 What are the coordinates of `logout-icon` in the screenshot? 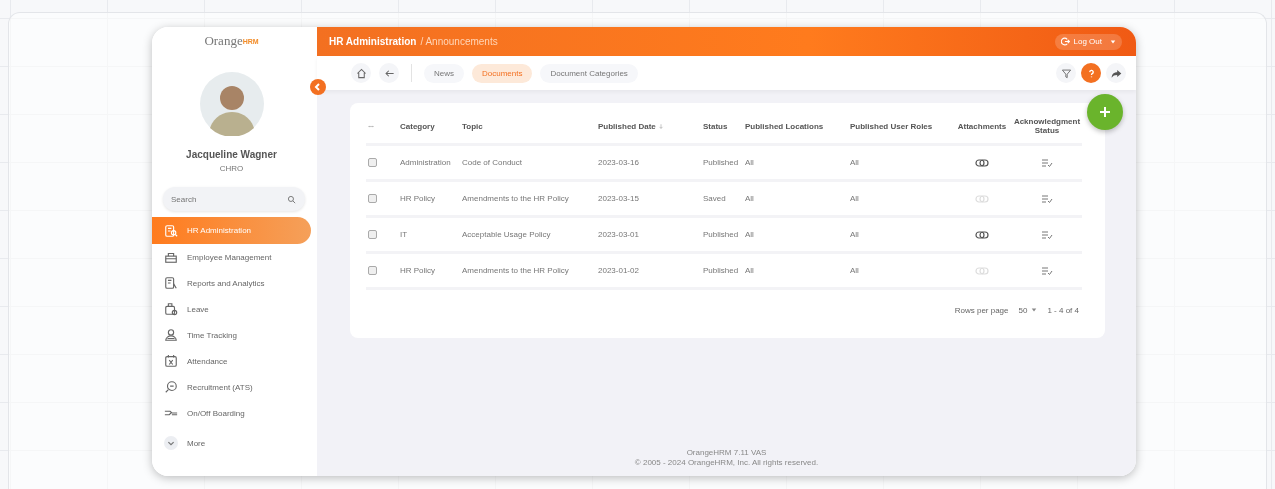 It's located at (1065, 41).